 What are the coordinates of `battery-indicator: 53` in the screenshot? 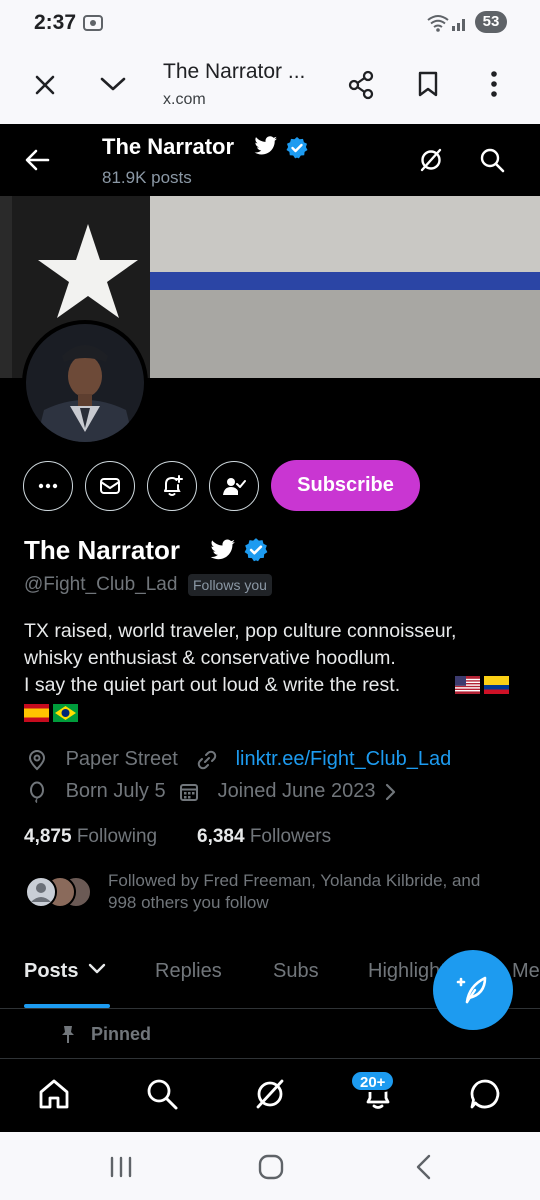 It's located at (491, 22).